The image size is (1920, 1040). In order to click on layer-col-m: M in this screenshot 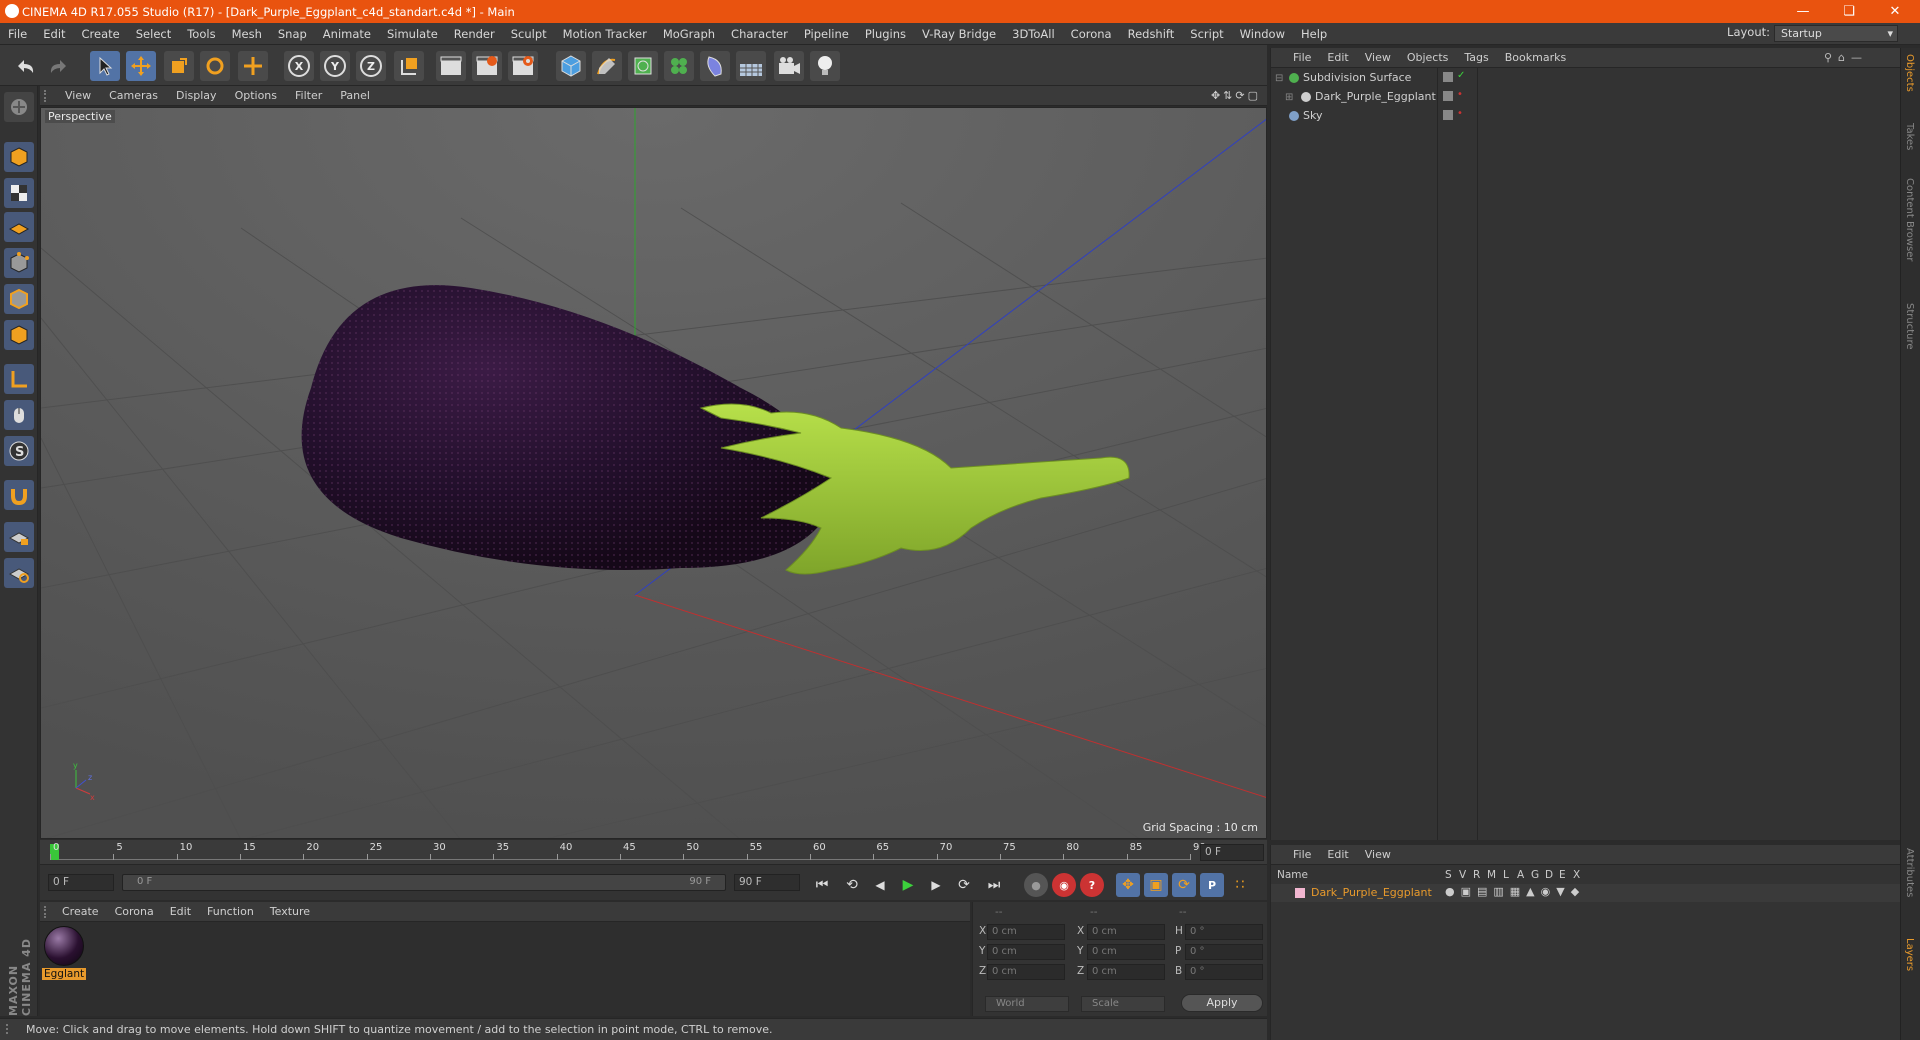, I will do `click(1491, 875)`.